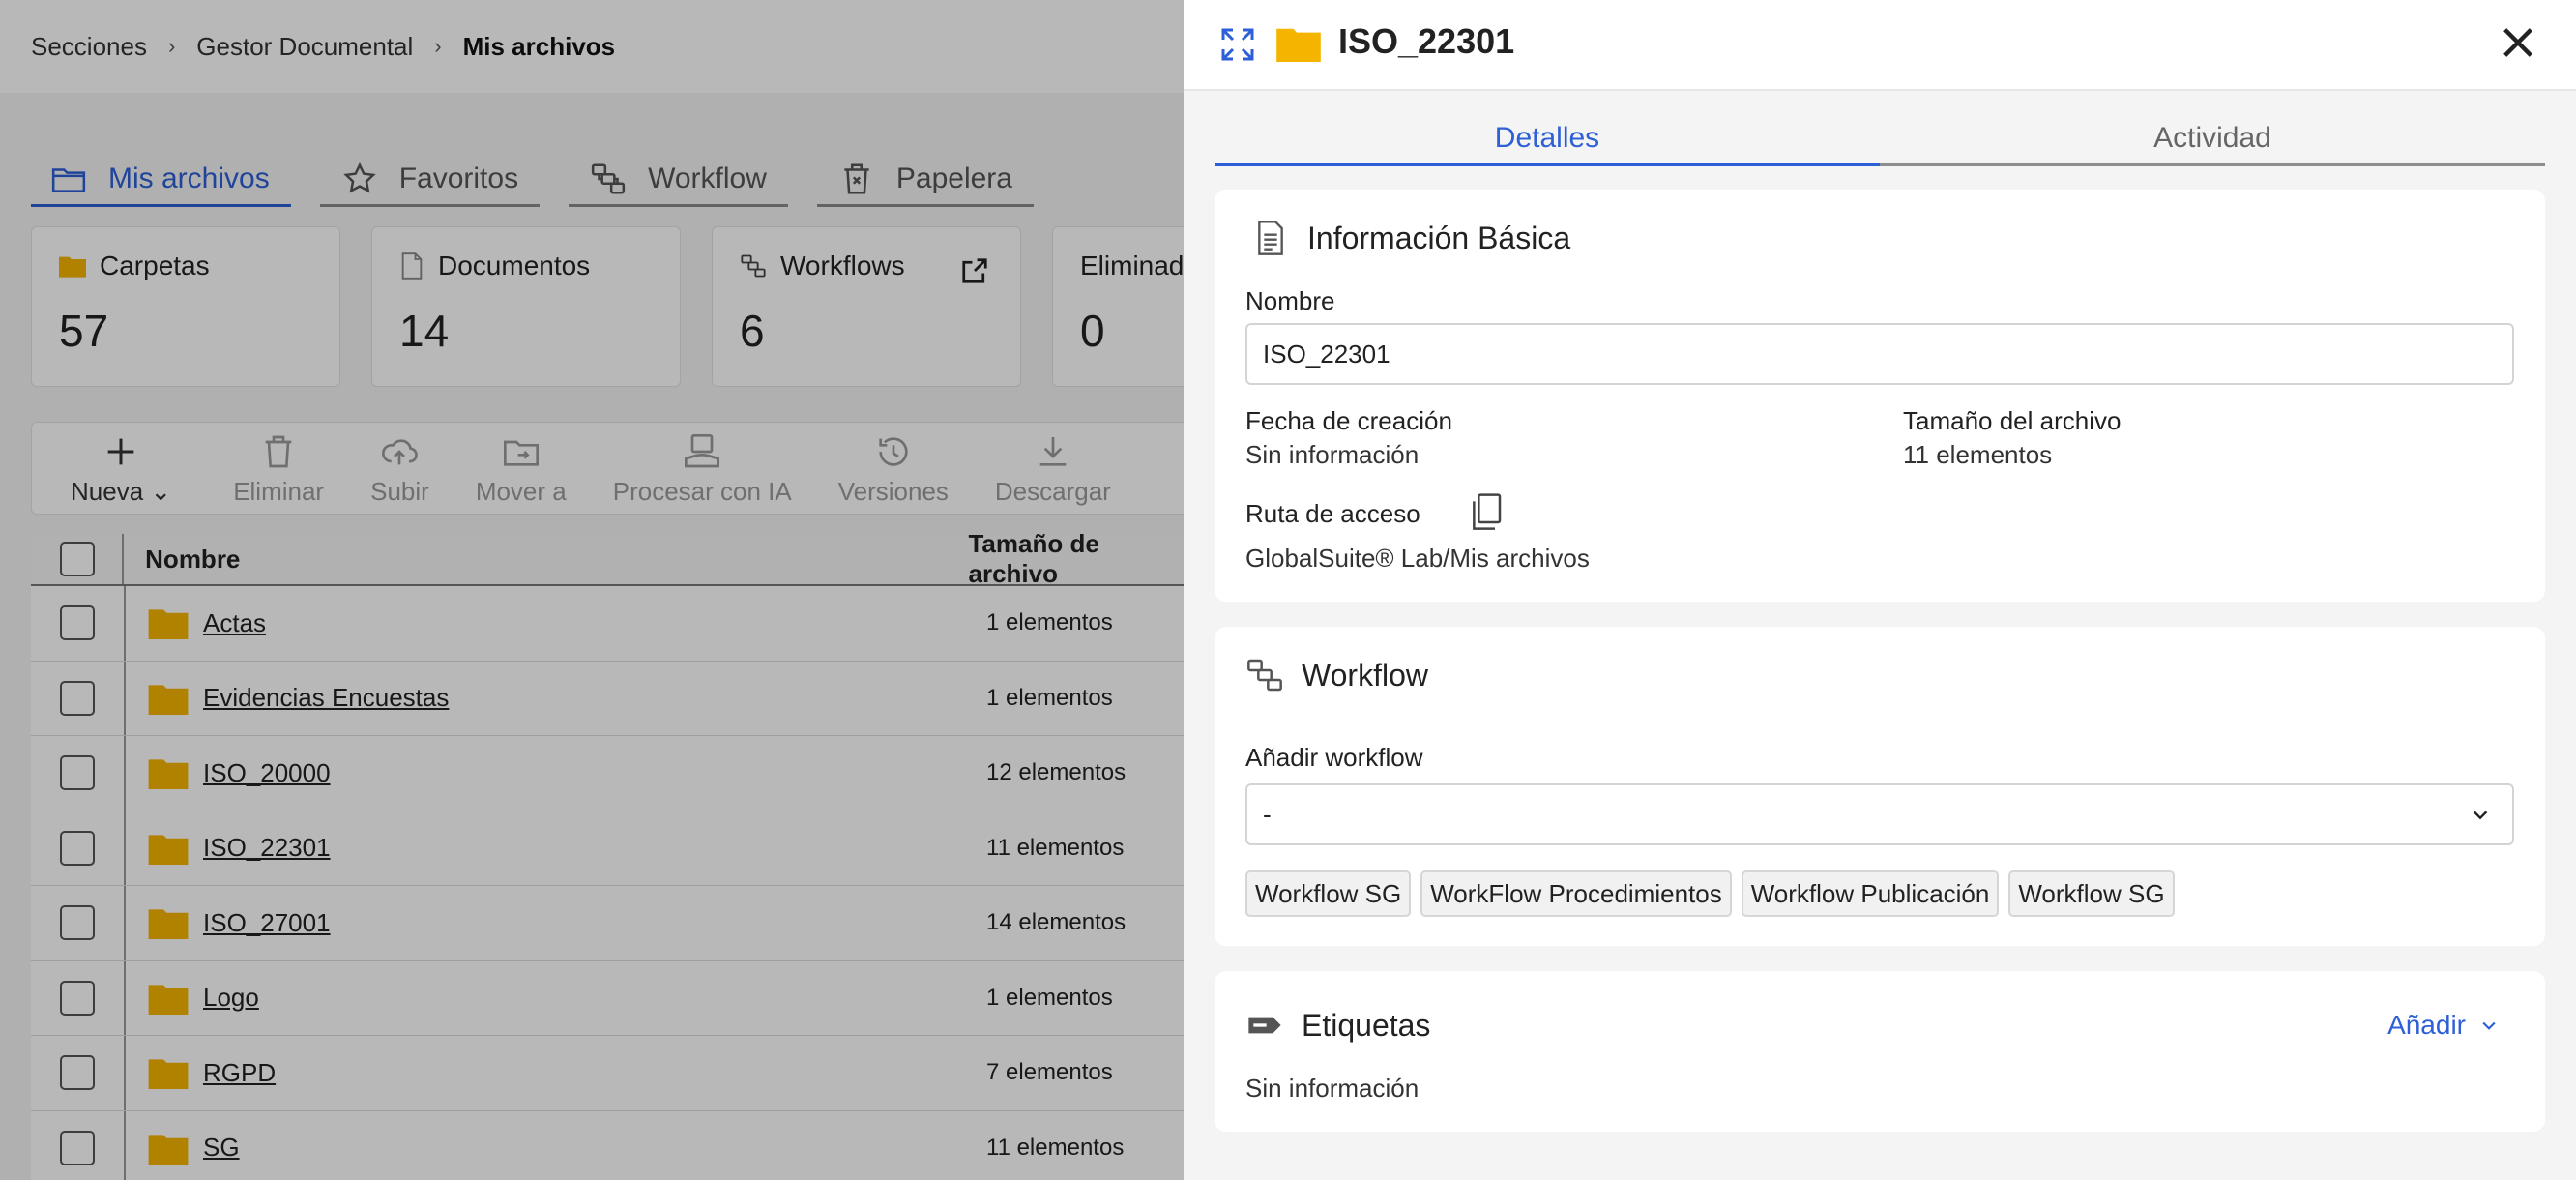  Describe the element at coordinates (1264, 1025) in the screenshot. I see `tag-icon` at that location.